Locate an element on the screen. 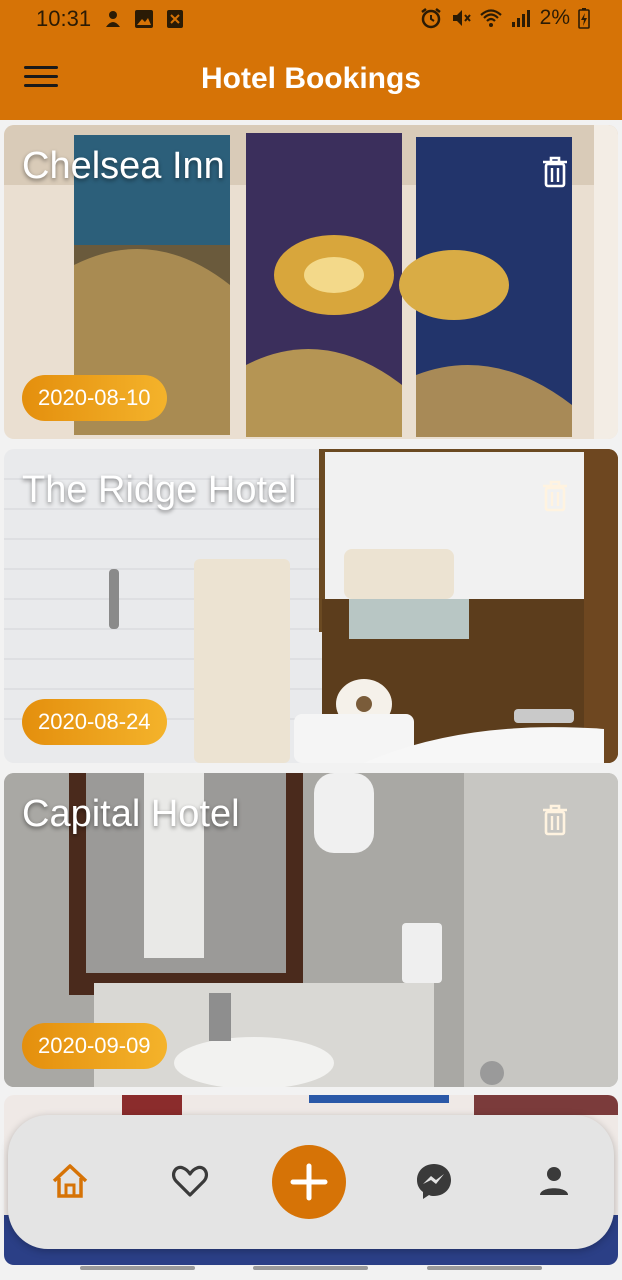 This screenshot has height=1280, width=622. battery-percent: 2% is located at coordinates (554, 17).